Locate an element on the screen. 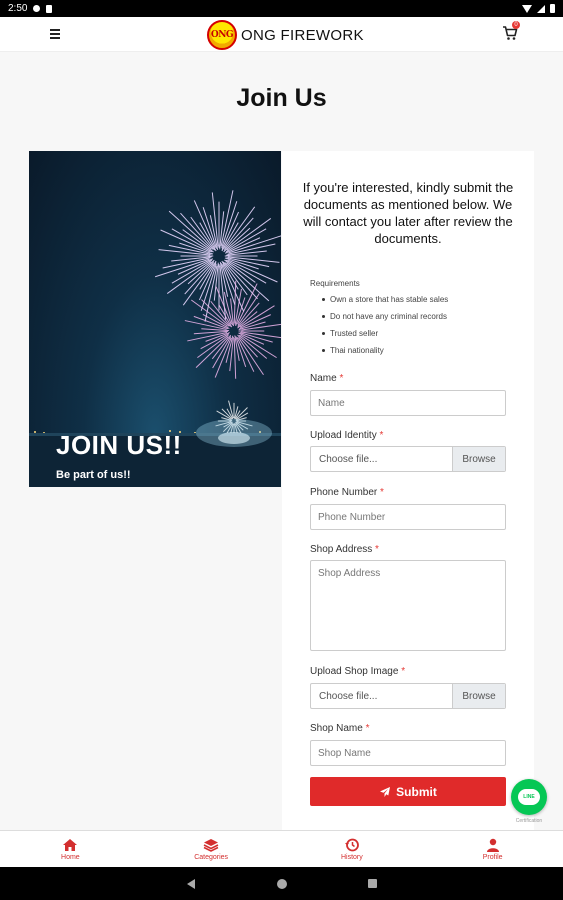  menu-button is located at coordinates (57, 34).